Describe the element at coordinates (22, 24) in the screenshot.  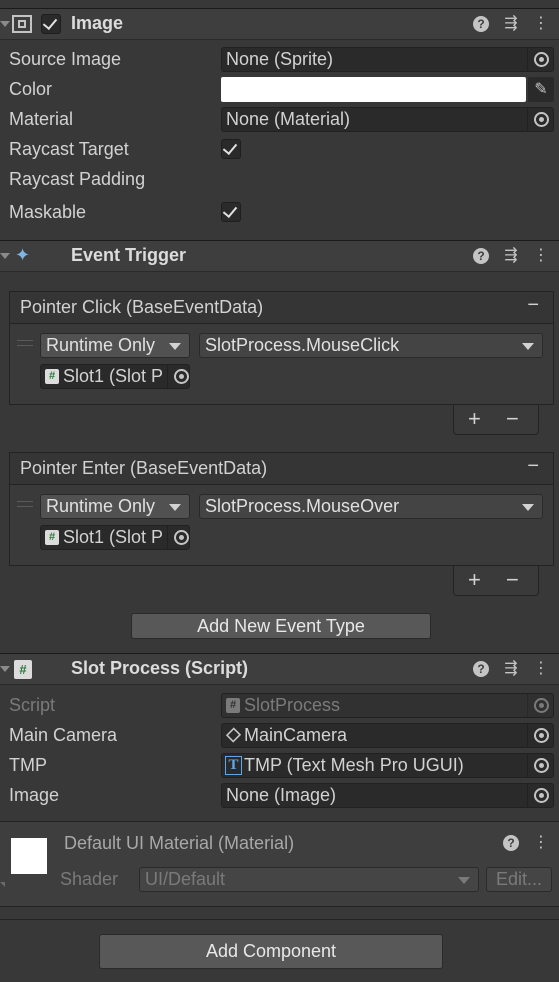
I see `image-component-icon` at that location.